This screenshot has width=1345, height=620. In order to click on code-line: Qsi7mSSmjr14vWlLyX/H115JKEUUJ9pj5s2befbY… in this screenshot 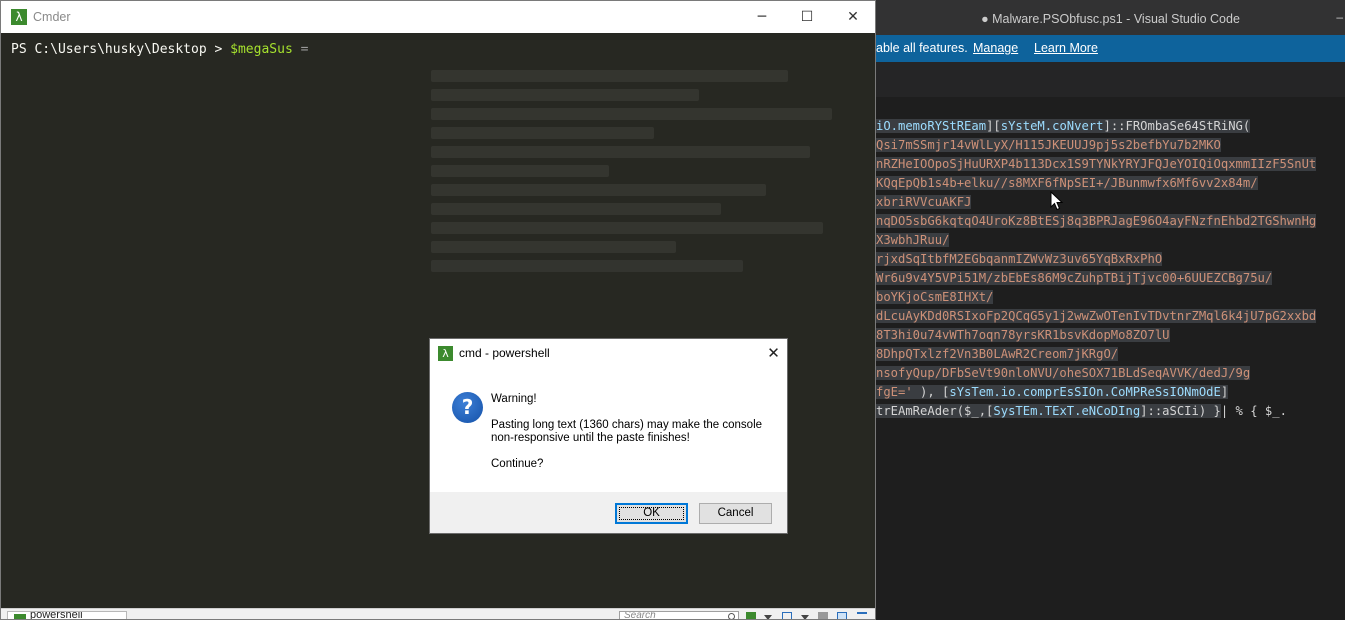, I will do `click(1048, 145)`.